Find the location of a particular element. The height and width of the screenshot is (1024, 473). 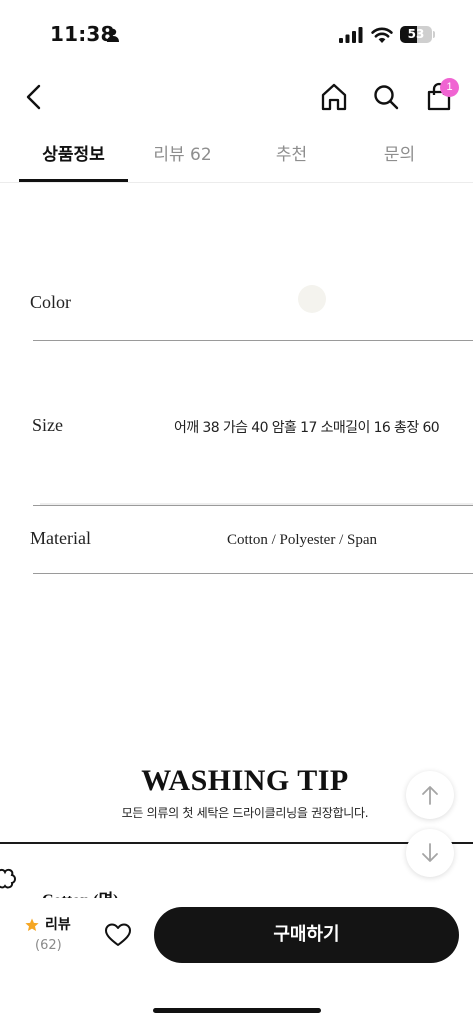

cotton-icon is located at coordinates (8, 878).